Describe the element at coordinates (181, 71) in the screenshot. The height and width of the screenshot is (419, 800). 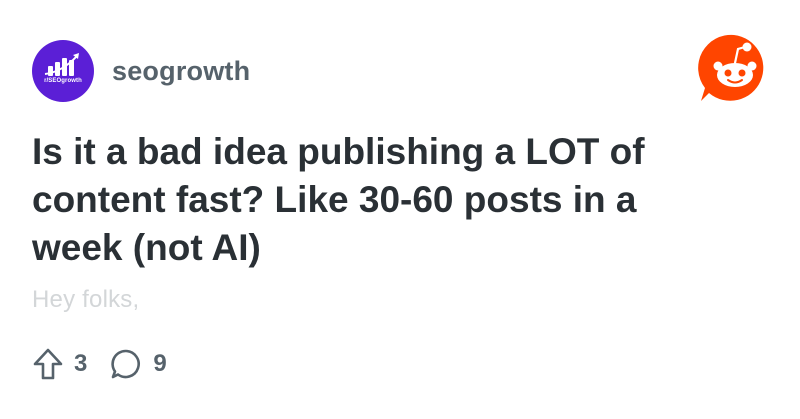
I see `subreddit-name: seogrowth` at that location.